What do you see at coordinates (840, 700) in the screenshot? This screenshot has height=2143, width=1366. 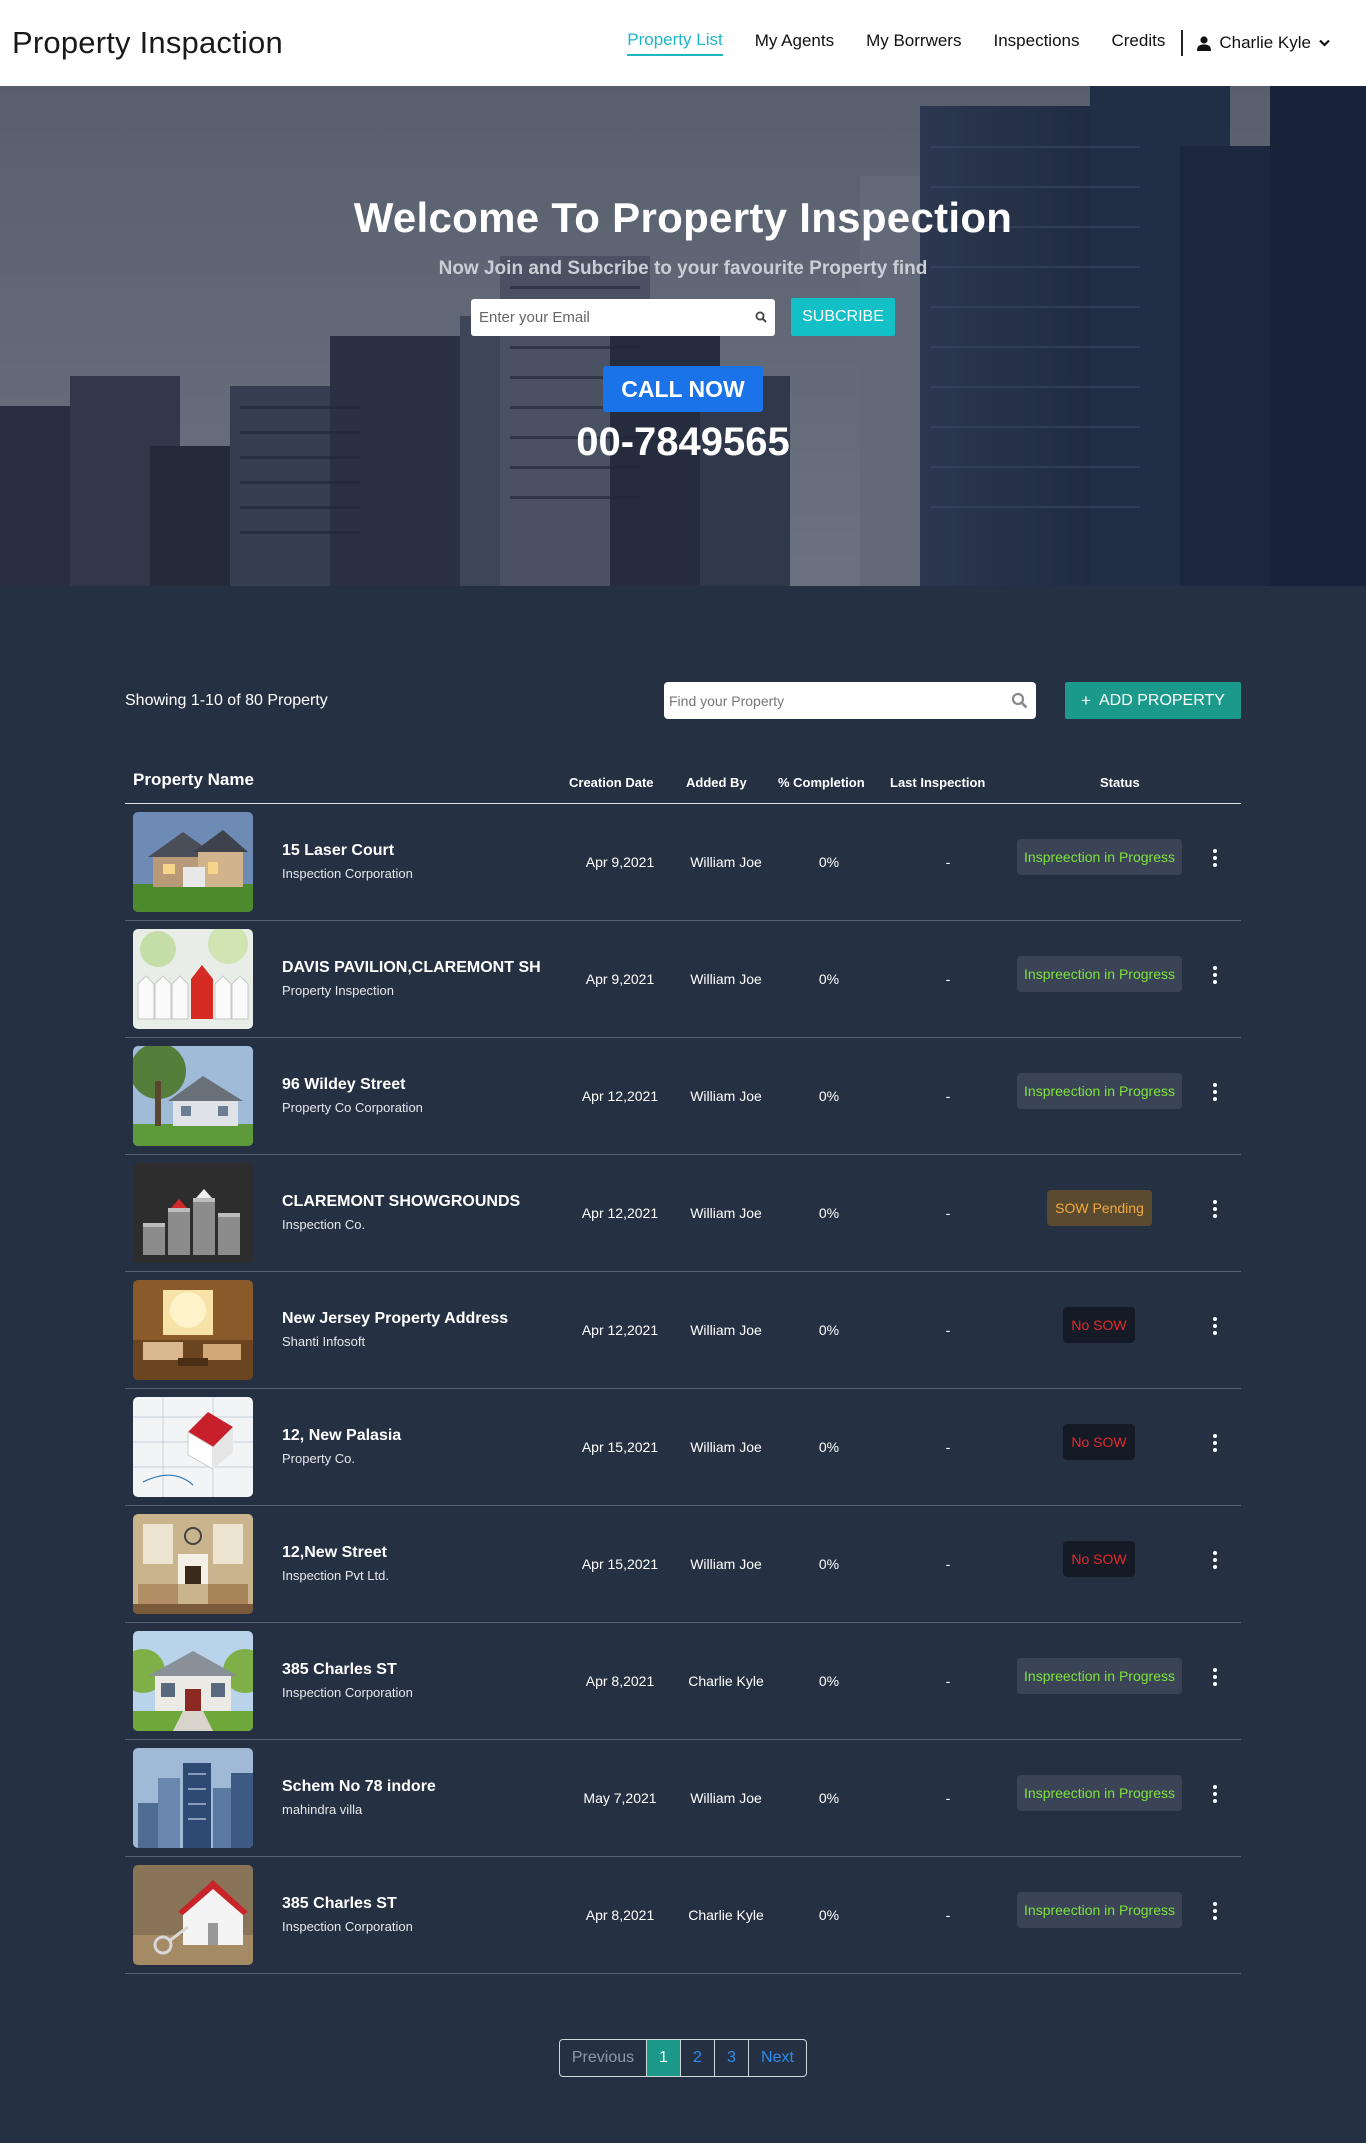 I see `property-search-input` at bounding box center [840, 700].